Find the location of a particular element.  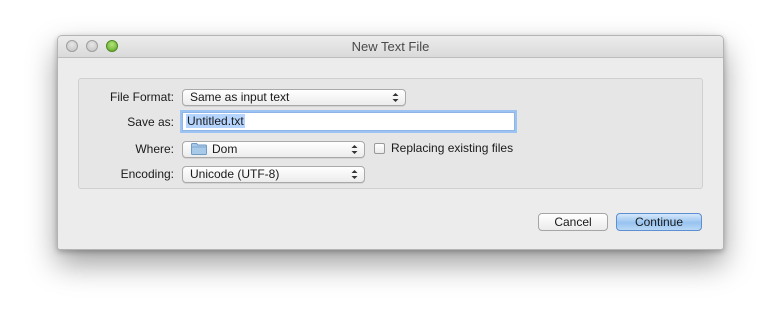

window-title: New Text File is located at coordinates (390, 46).